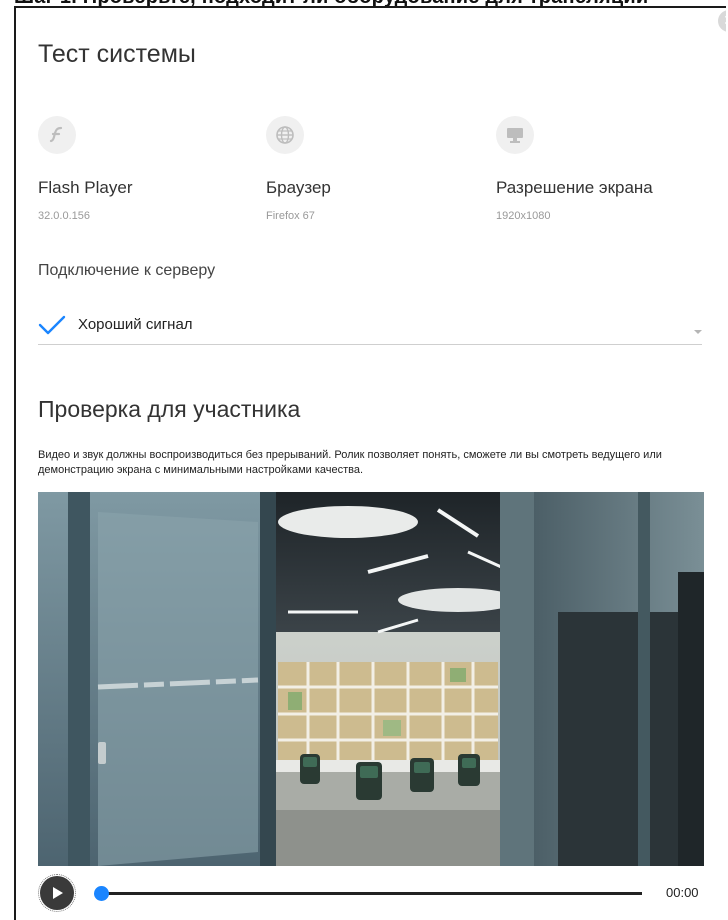 This screenshot has height=920, width=728. Describe the element at coordinates (135, 324) in the screenshot. I see `server-signal-value: Хороший сигнал` at that location.